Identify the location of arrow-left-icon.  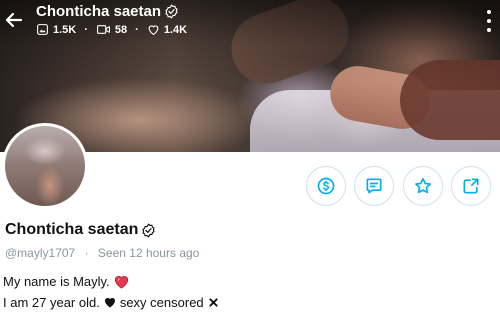
(14, 20).